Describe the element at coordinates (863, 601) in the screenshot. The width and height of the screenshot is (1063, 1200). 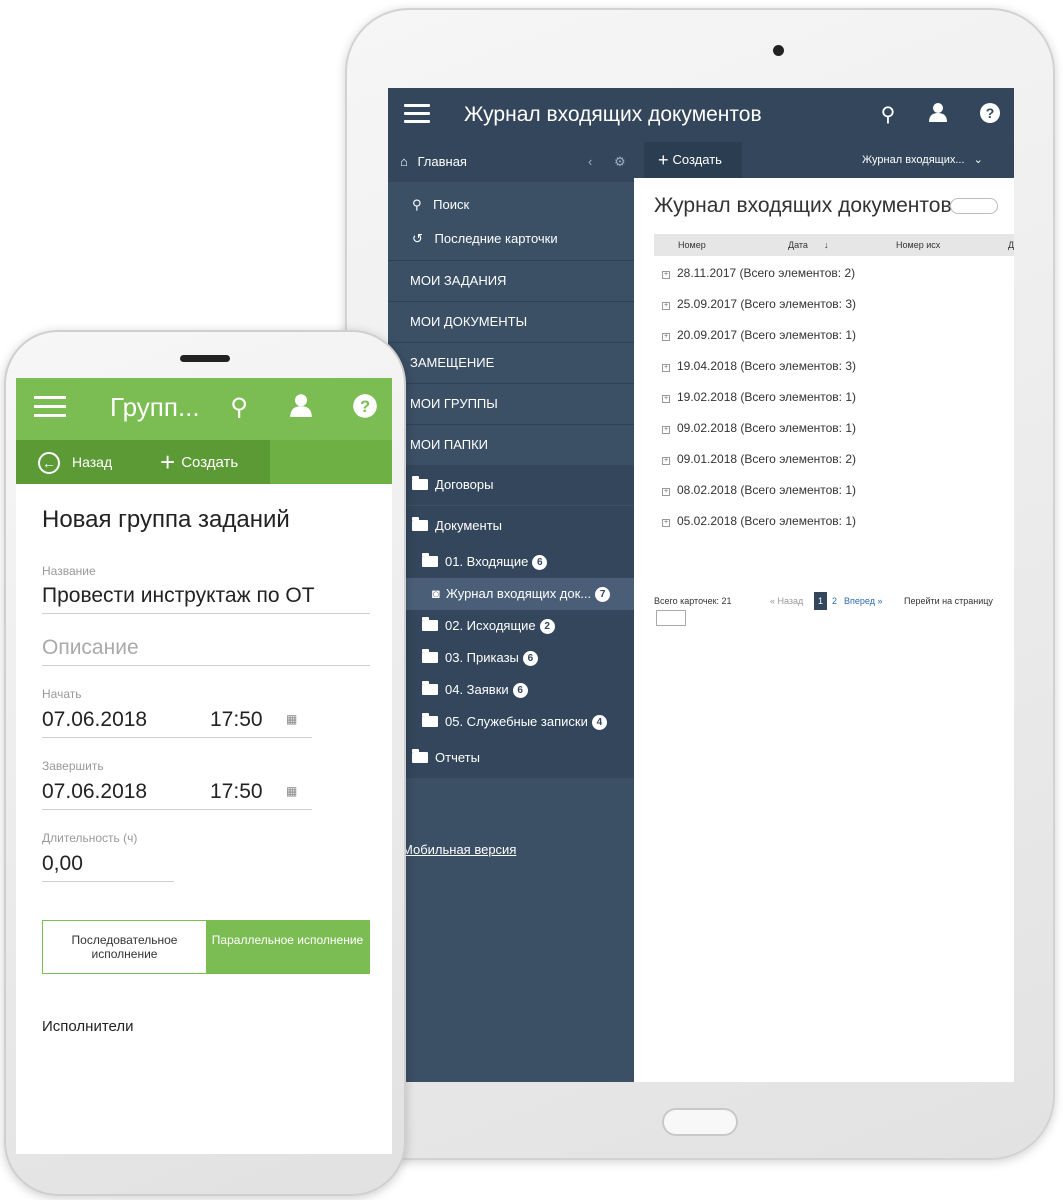
I see `pager-next: Вперед »` at that location.